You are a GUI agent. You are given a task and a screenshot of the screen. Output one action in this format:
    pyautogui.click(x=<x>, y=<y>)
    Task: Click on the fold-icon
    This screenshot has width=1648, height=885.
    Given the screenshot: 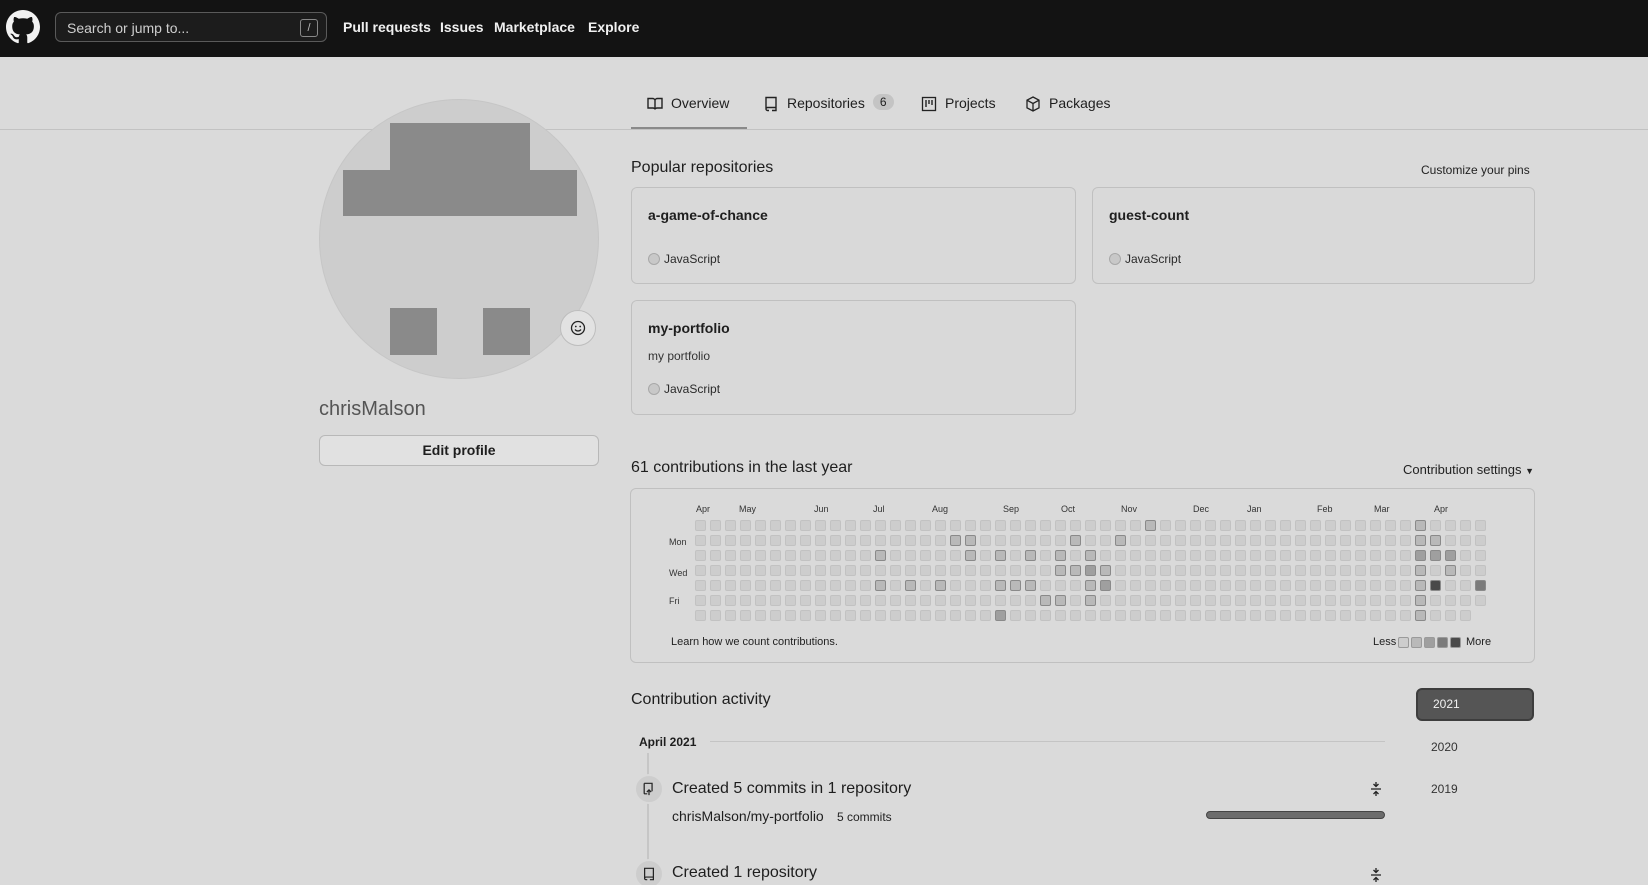 What is the action you would take?
    pyautogui.click(x=1376, y=875)
    